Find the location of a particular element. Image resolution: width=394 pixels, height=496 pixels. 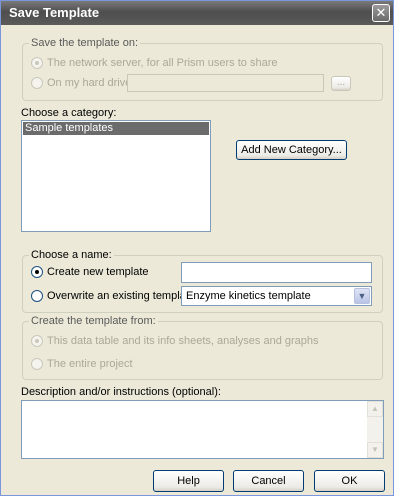

description-scrollbar: ▲ ▼ is located at coordinates (375, 429).